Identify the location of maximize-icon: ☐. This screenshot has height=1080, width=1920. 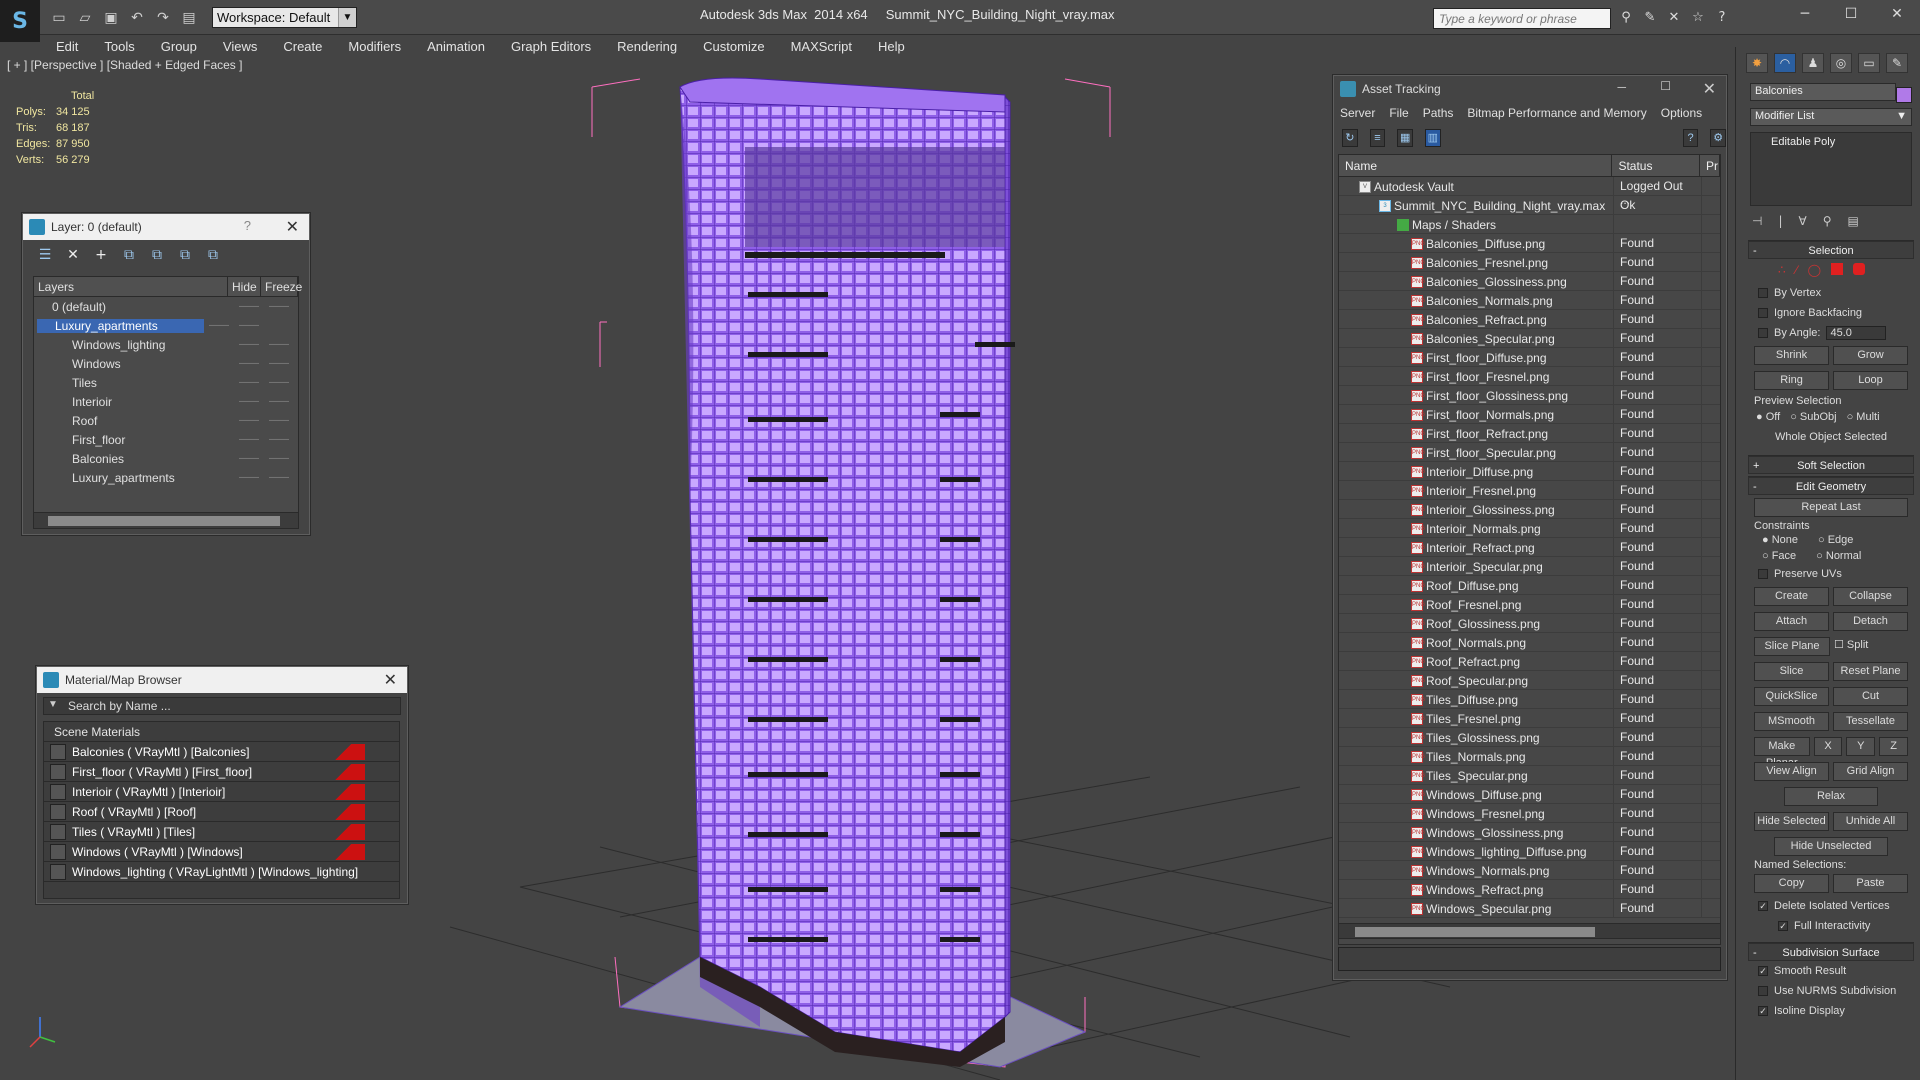
(1851, 15).